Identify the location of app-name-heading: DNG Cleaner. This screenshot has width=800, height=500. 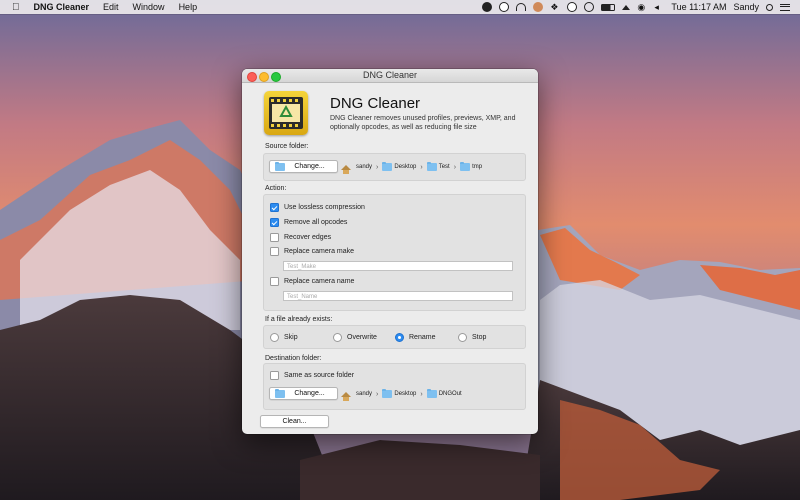
(375, 103).